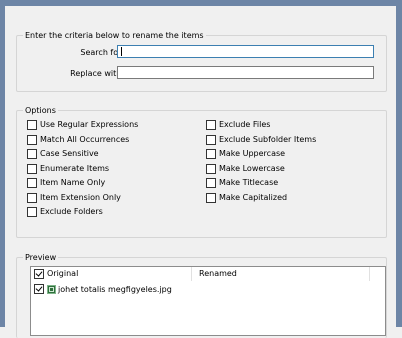 This screenshot has width=402, height=338. I want to click on option-item-name-only: Item Name Only, so click(66, 183).